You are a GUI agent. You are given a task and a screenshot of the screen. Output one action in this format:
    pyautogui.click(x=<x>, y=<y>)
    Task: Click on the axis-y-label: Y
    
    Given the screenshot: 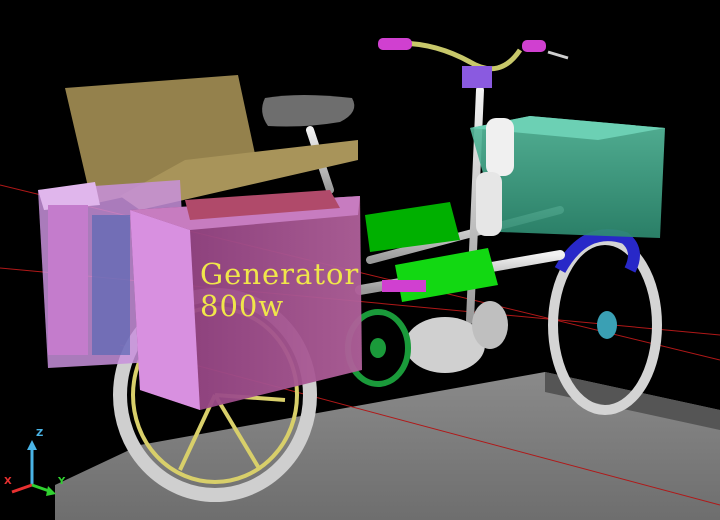 What is the action you would take?
    pyautogui.click(x=62, y=481)
    